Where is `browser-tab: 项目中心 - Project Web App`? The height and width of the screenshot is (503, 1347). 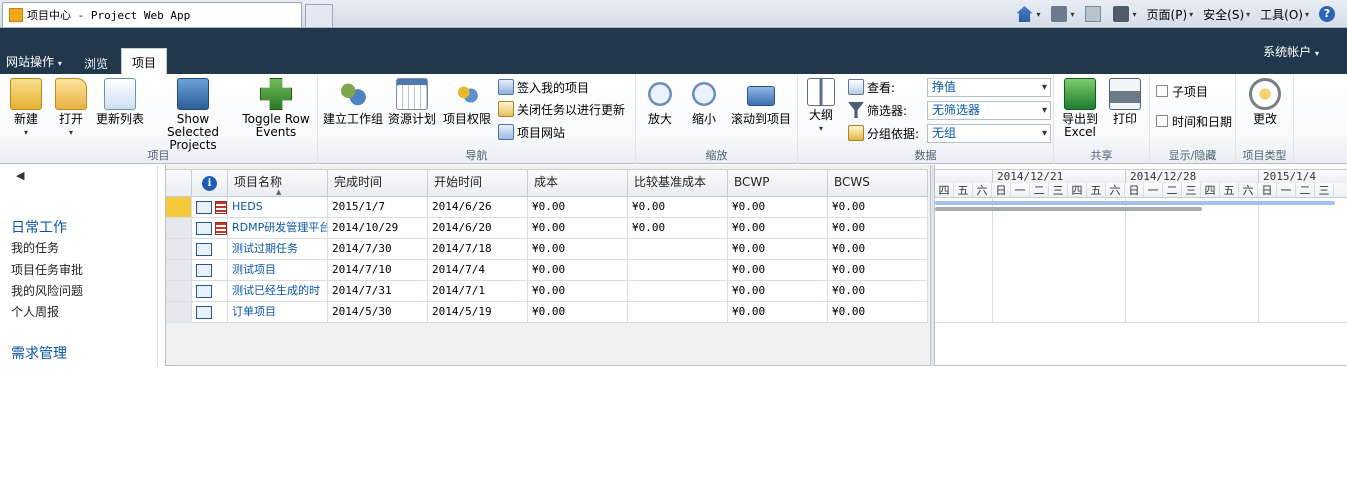
browser-tab: 项目中心 - Project Web App is located at coordinates (152, 14).